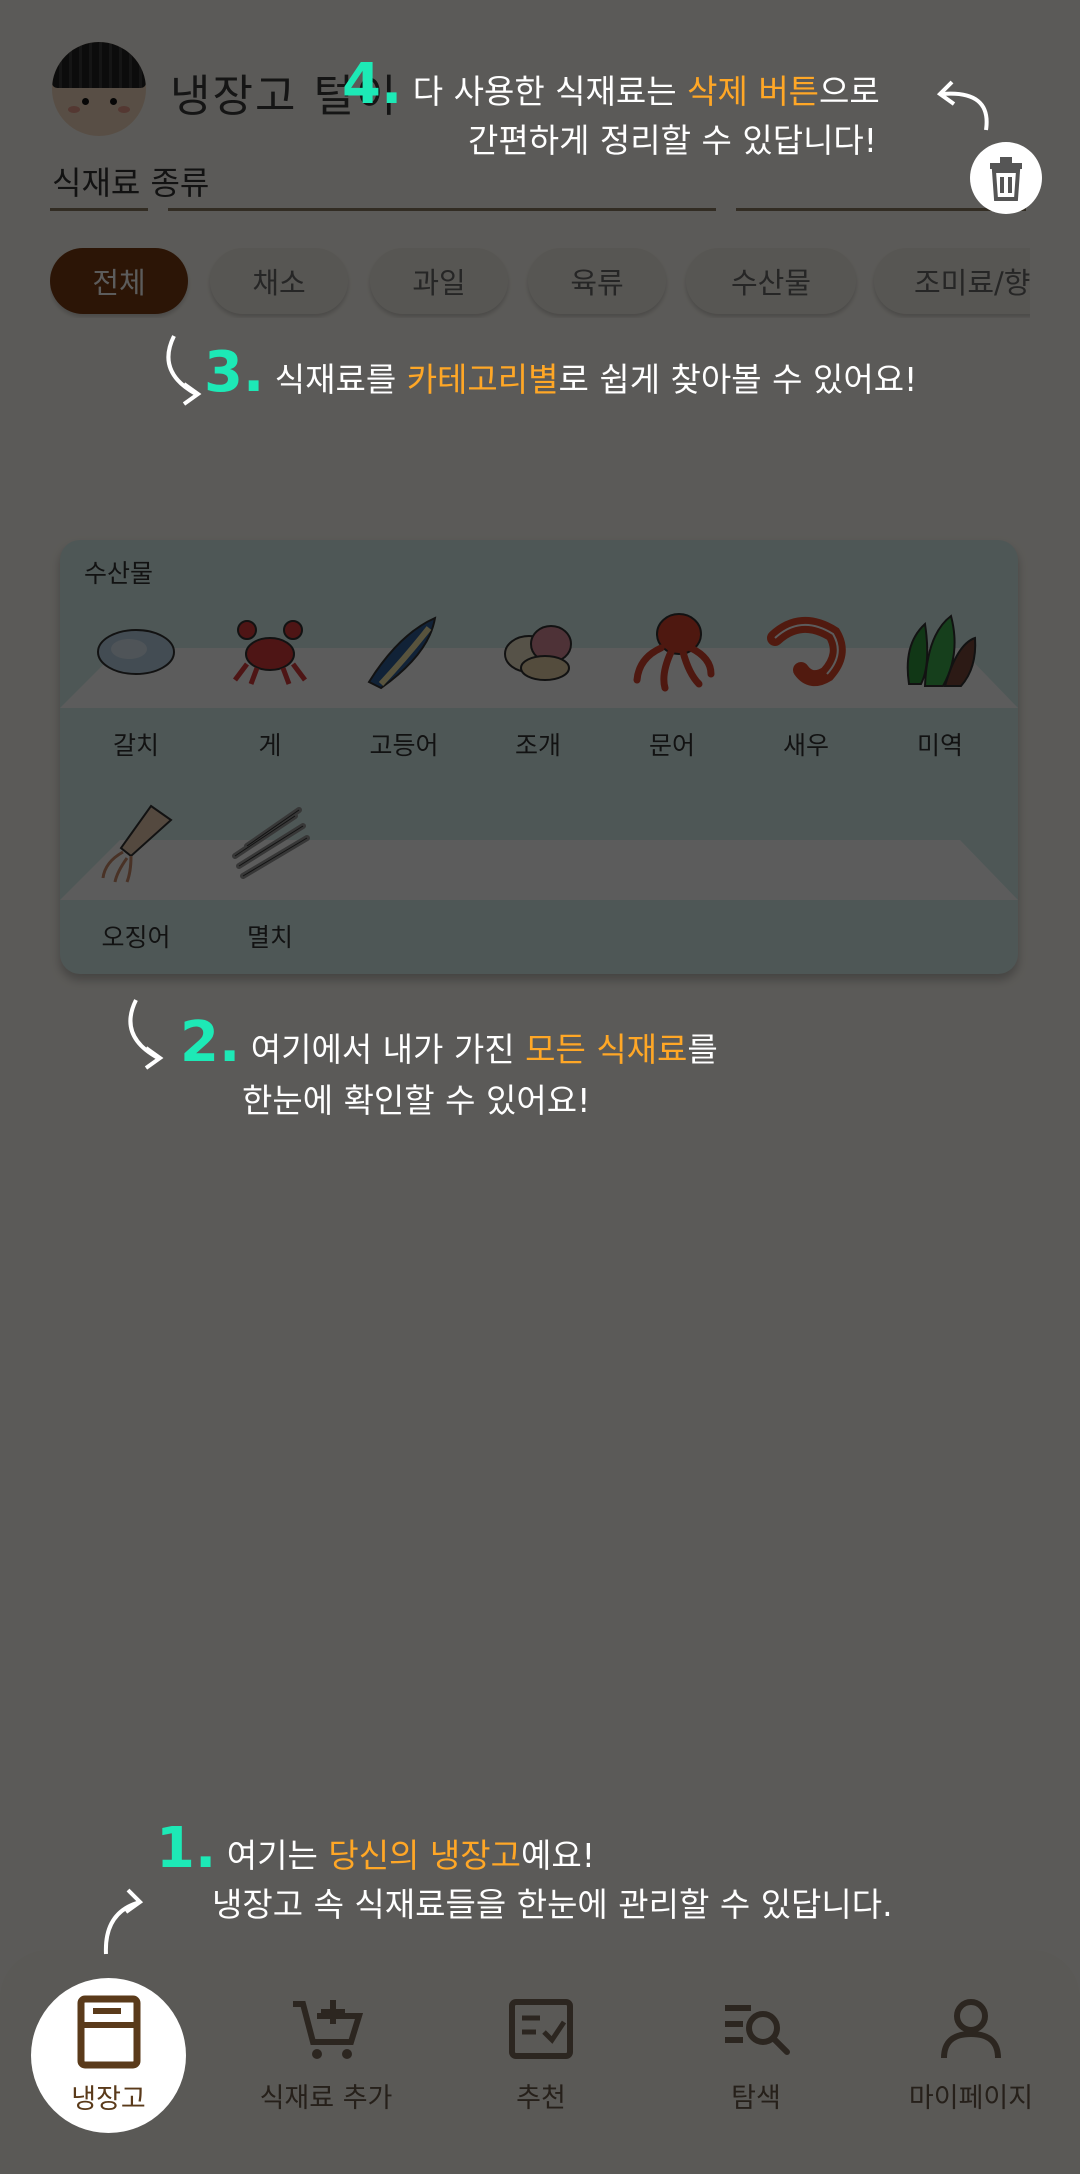 This screenshot has height=2174, width=1080. What do you see at coordinates (806, 651) in the screenshot?
I see `shrimp-icon` at bounding box center [806, 651].